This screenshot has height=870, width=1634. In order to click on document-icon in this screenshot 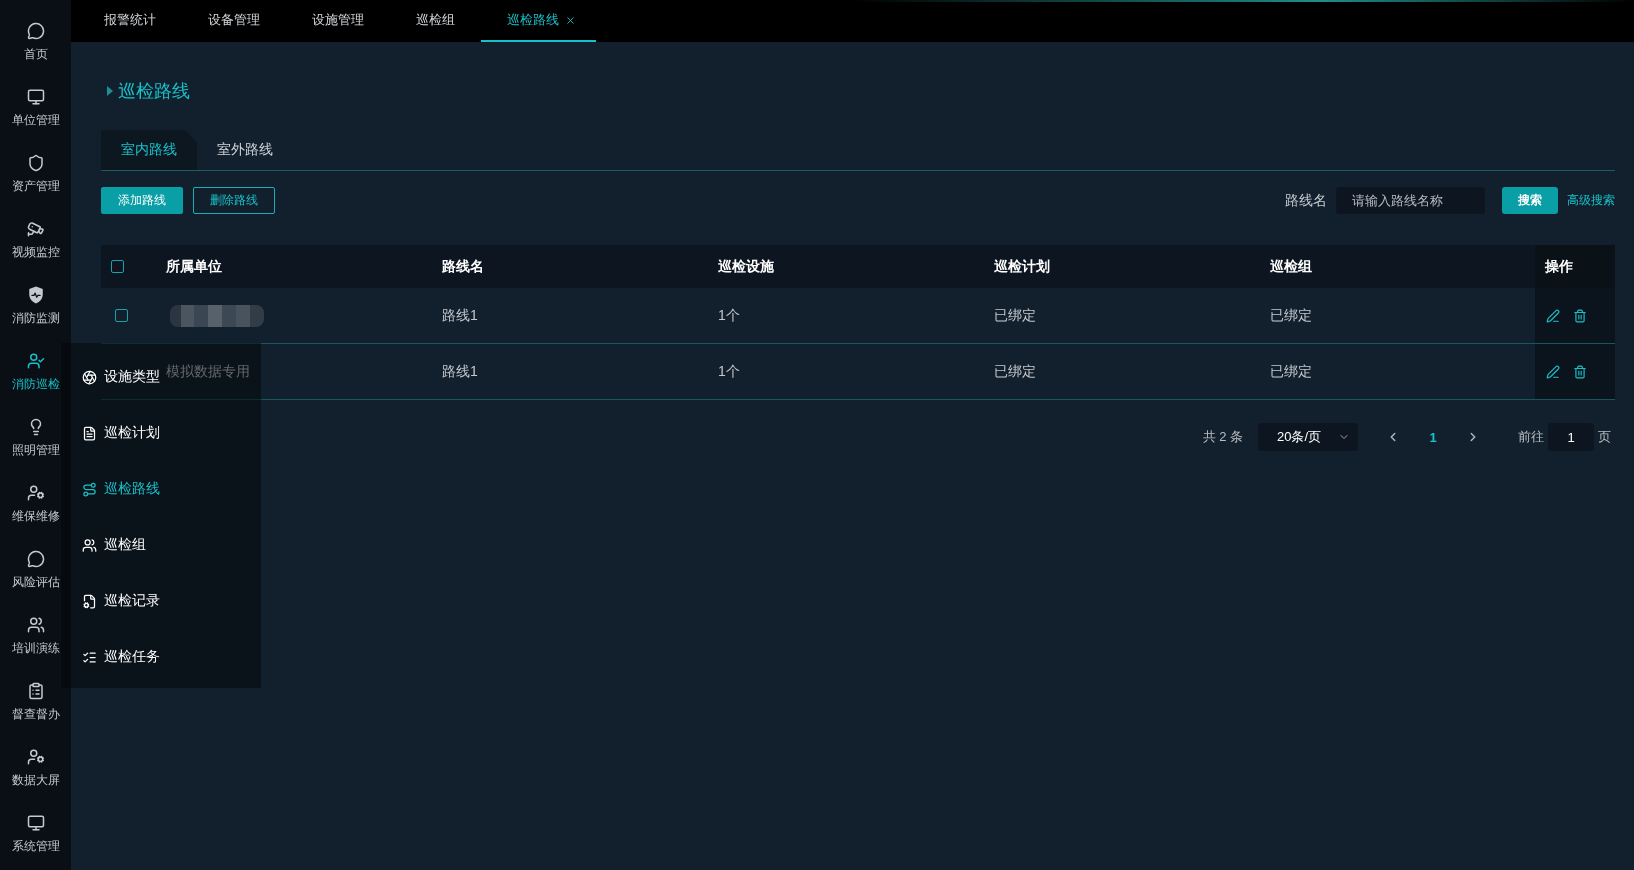, I will do `click(89, 433)`.